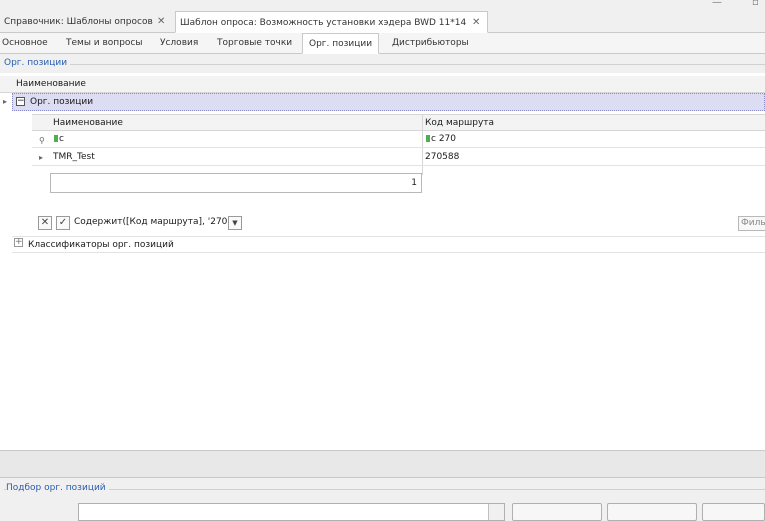 Image resolution: width=765 pixels, height=521 pixels. What do you see at coordinates (57, 488) in the screenshot?
I see `selection-group-title: Подбор орг. позиций` at bounding box center [57, 488].